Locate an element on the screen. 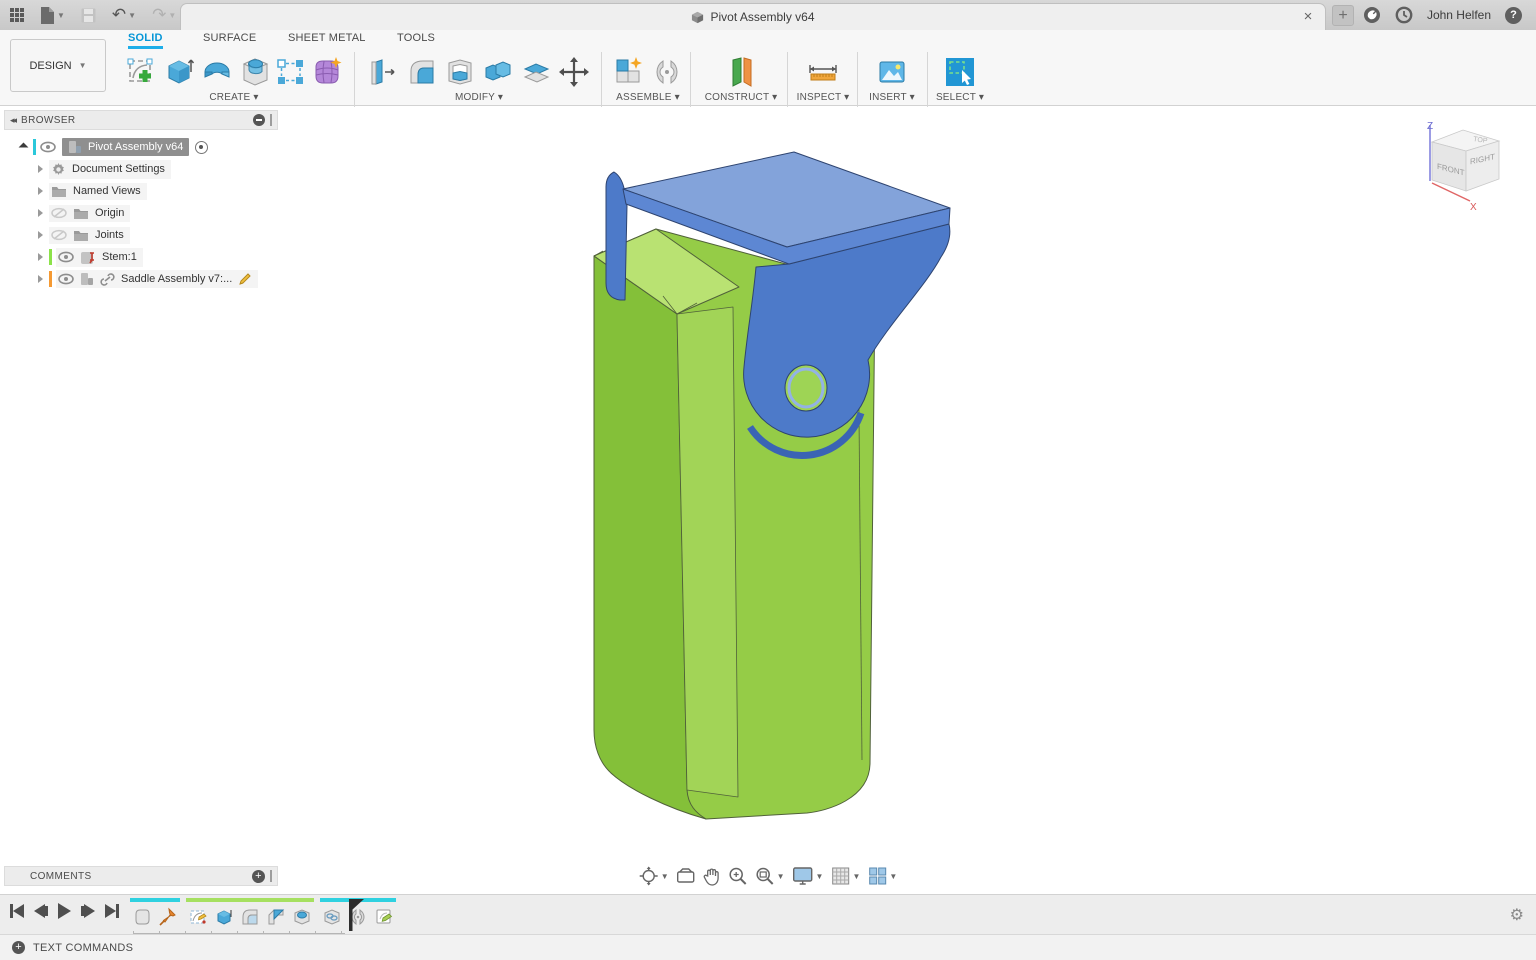 This screenshot has height=960, width=1536. file-menu-icon: ▼ is located at coordinates (52, 15).